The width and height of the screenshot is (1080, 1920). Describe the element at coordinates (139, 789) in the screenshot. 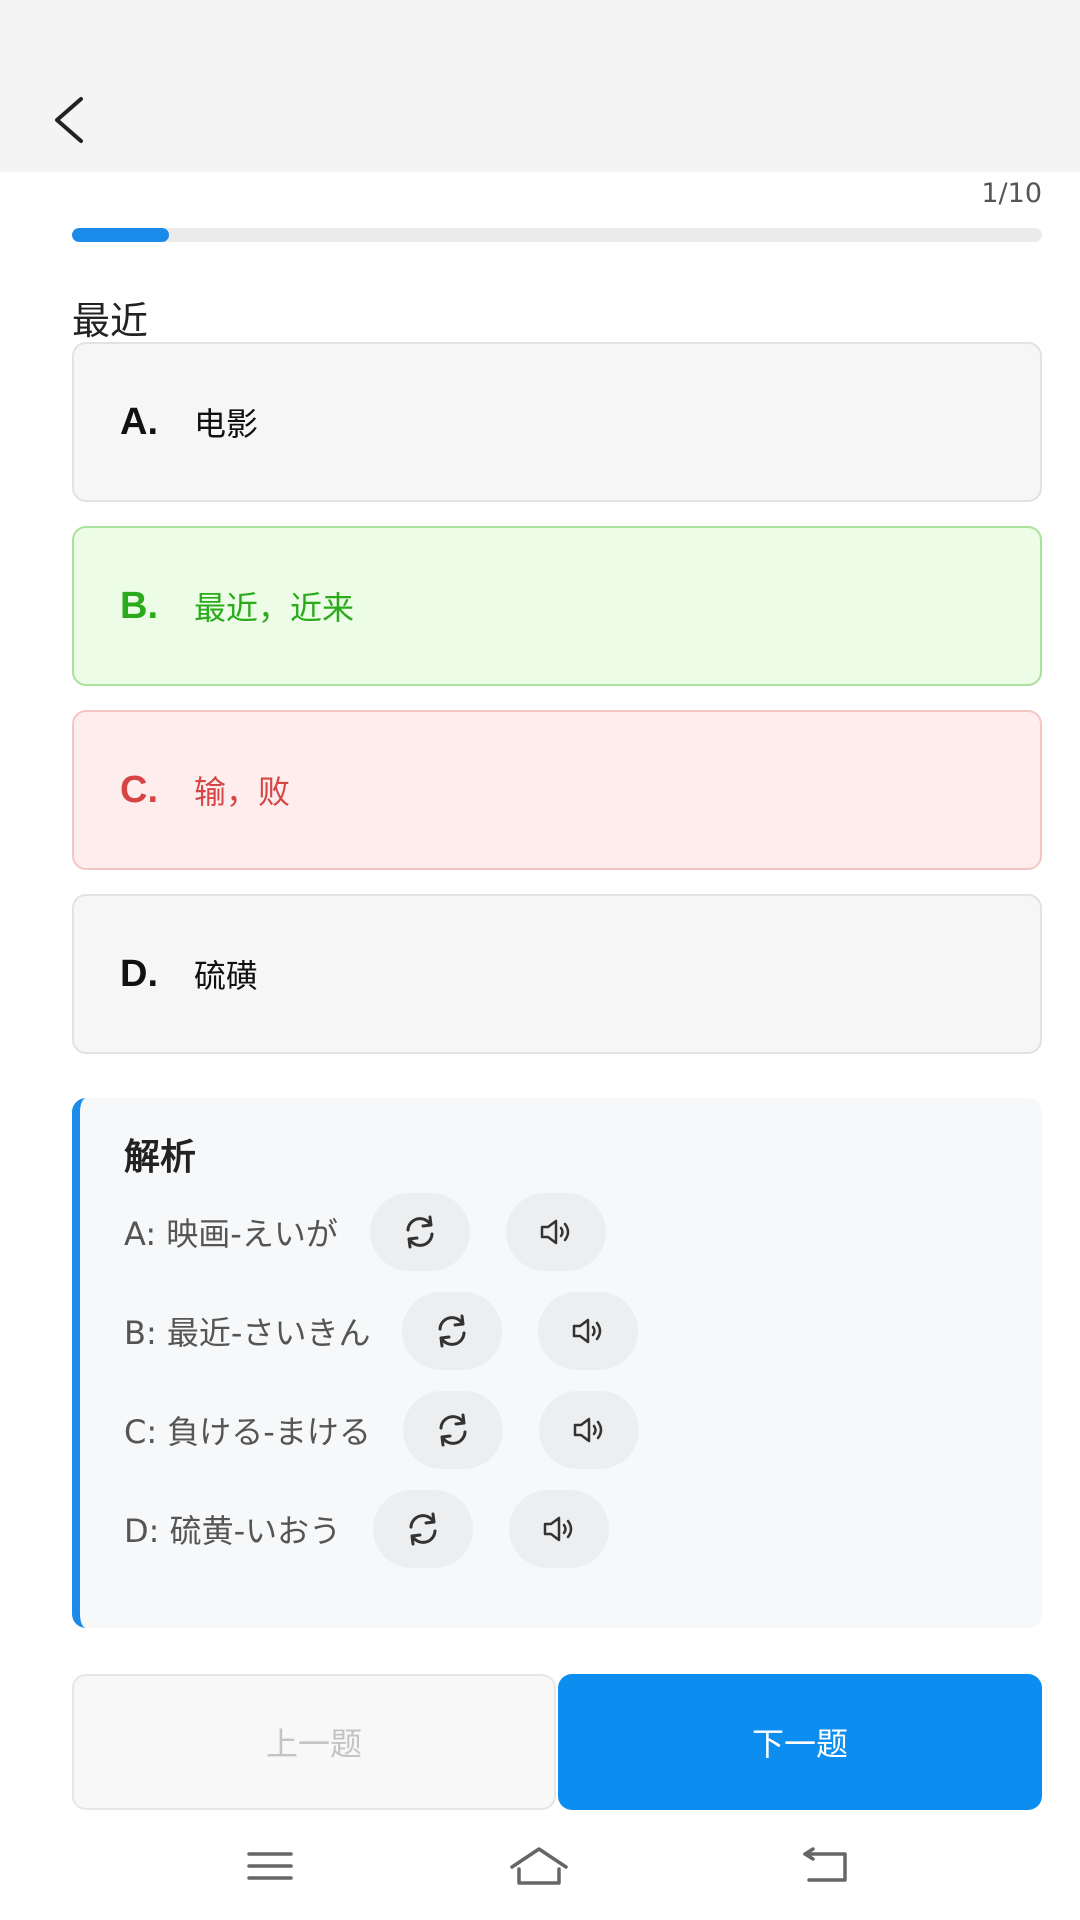

I see `option-letter: C.` at that location.